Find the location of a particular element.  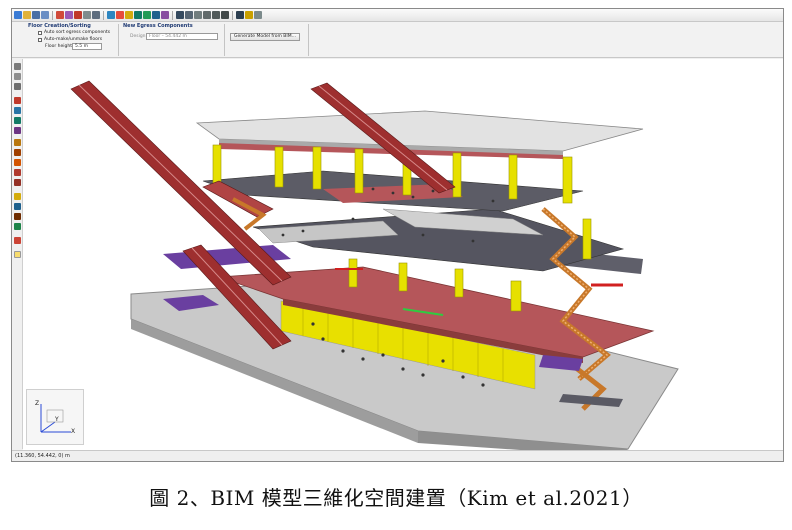

cursor-coordinates: (11.360, 54.442, 0) m is located at coordinates (42, 456).